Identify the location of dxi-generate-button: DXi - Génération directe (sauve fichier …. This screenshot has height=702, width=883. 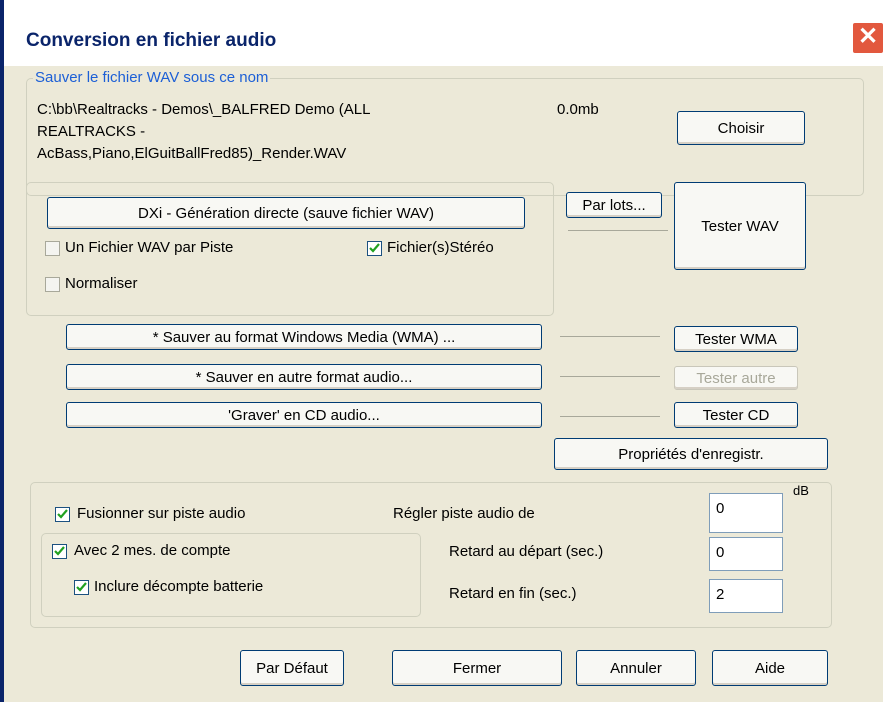
(286, 213).